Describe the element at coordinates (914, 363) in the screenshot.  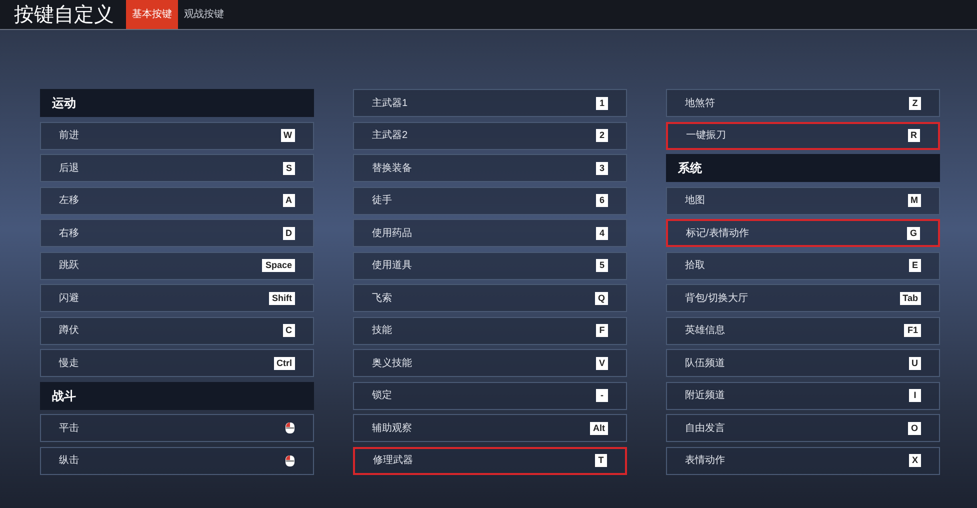
I see `key-cap: U` at that location.